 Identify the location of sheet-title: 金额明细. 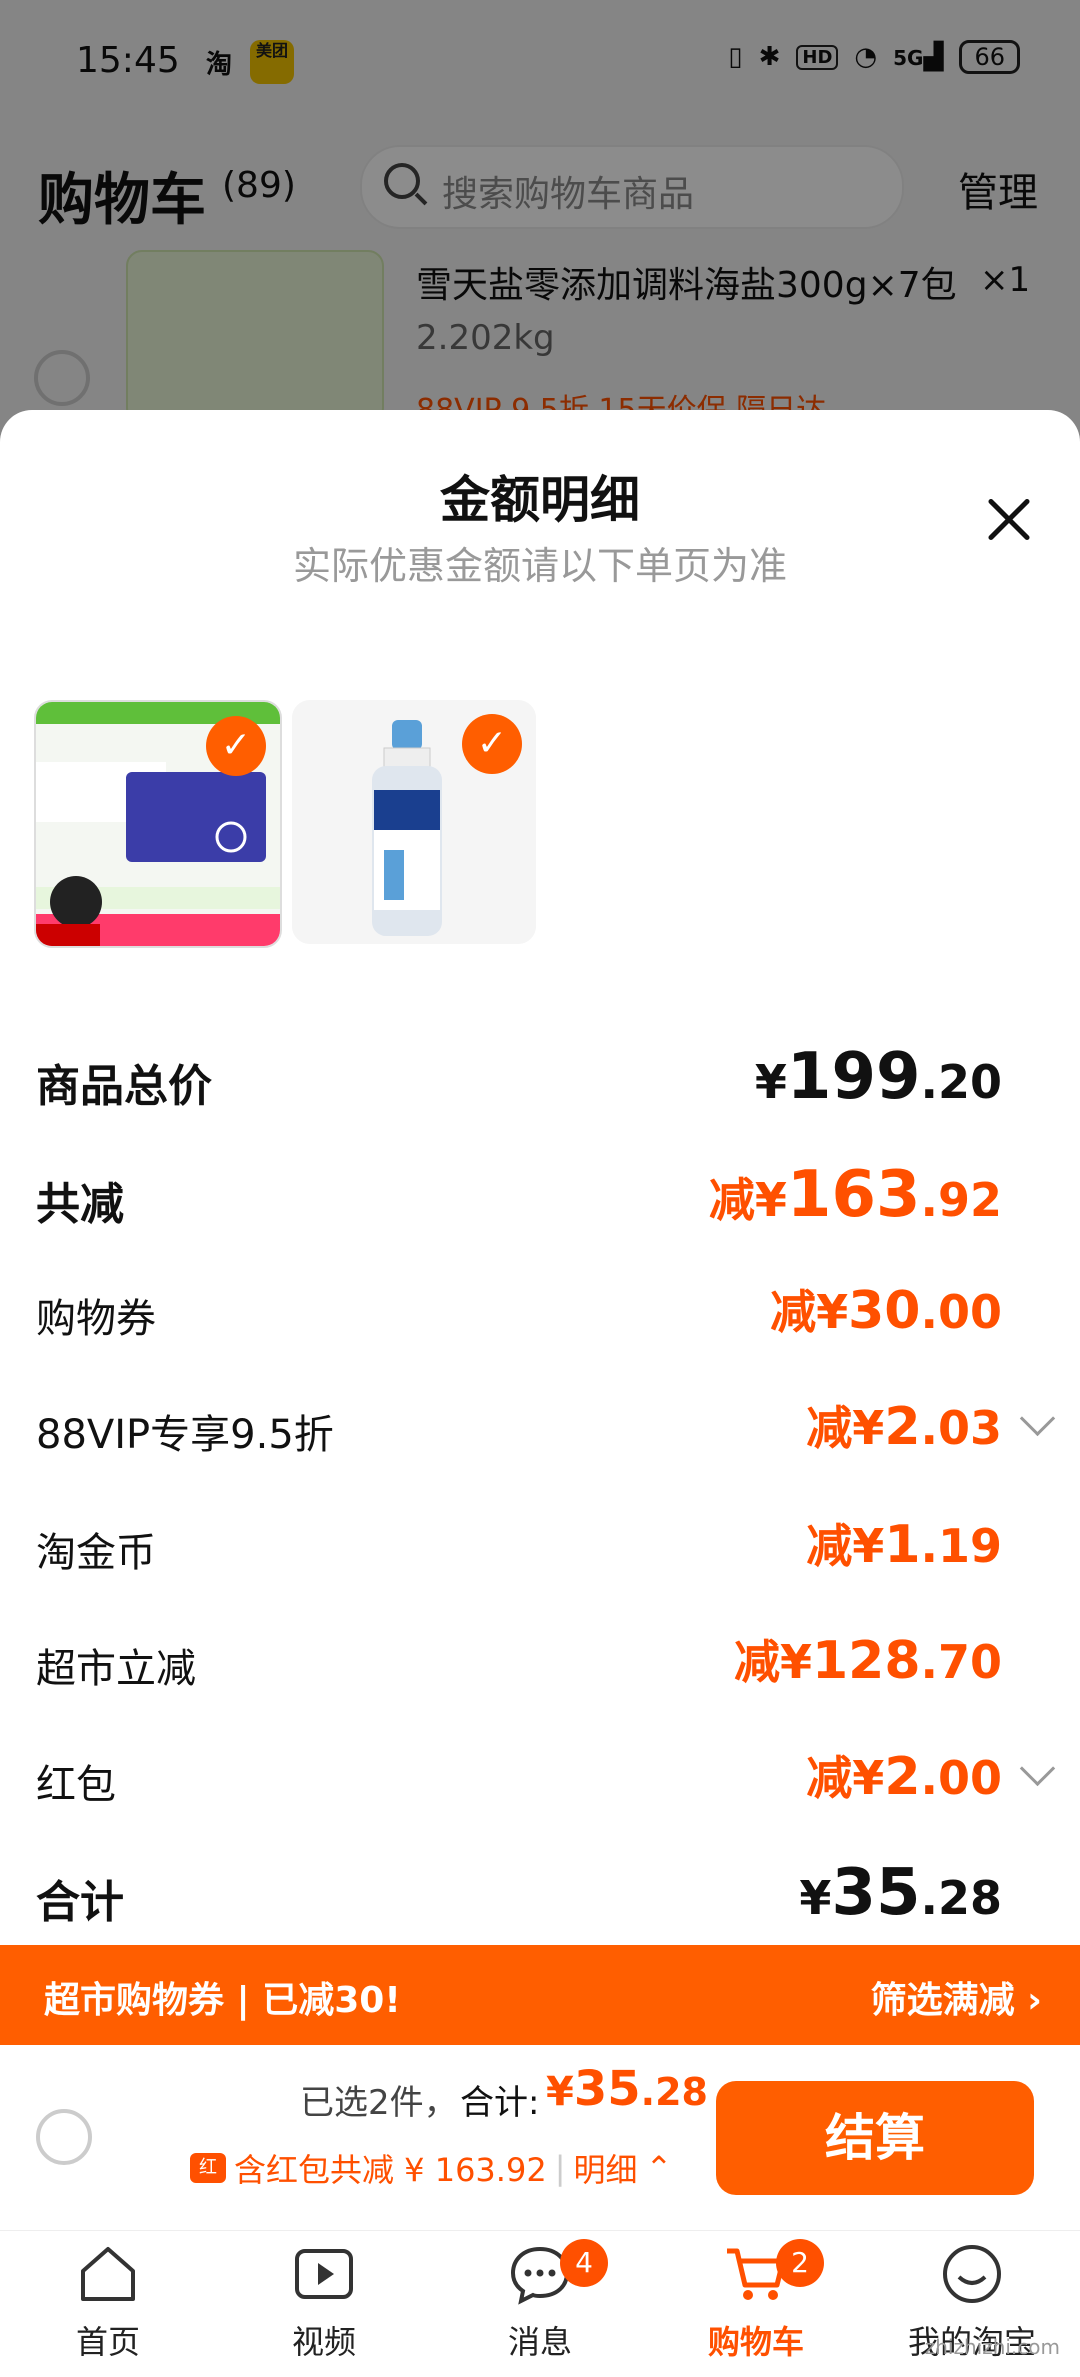
(540, 500).